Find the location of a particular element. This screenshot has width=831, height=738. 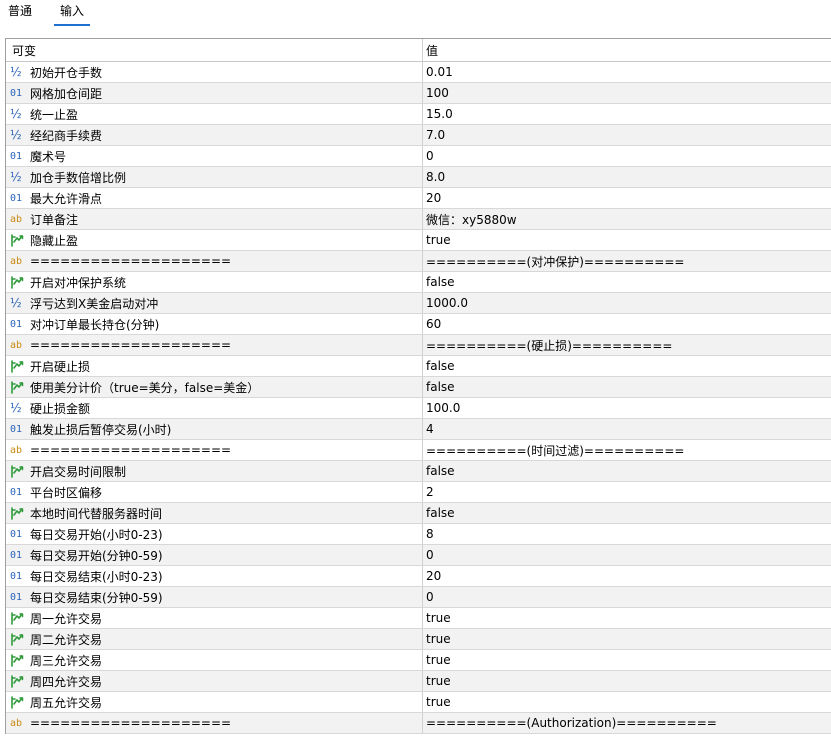

tab-inputs: 输入 is located at coordinates (72, 13).